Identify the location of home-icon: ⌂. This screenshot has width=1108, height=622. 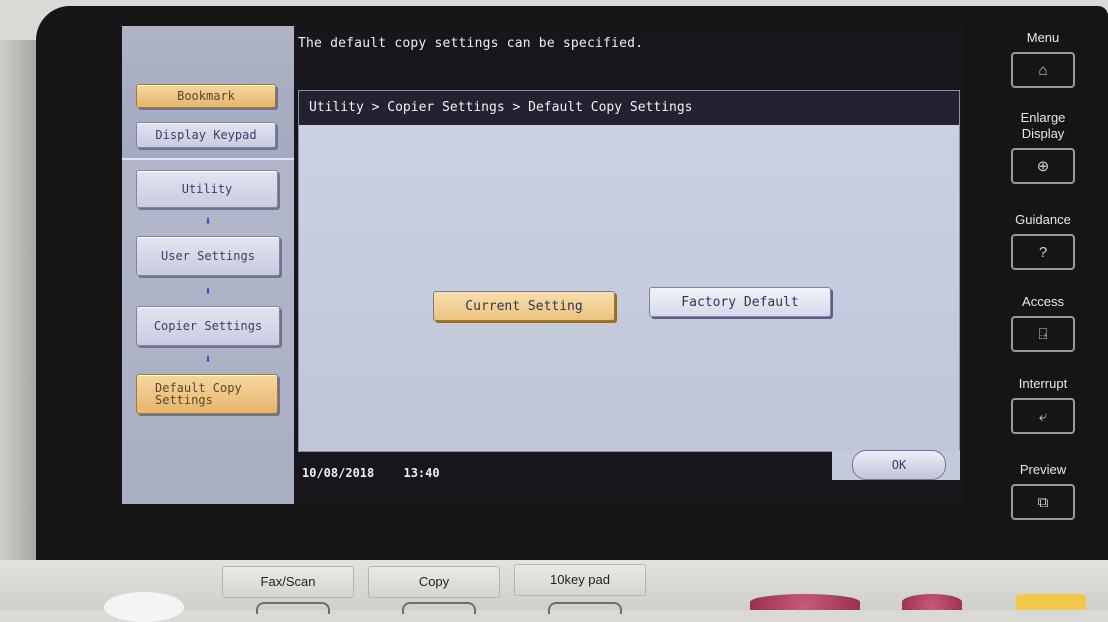
(1043, 70).